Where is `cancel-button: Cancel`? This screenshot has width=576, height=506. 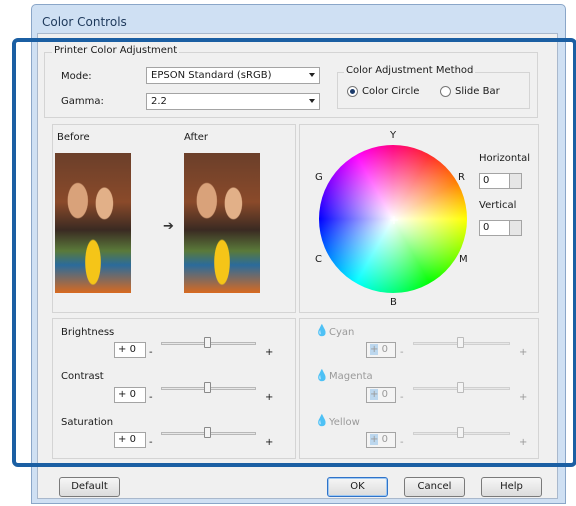
cancel-button: Cancel is located at coordinates (434, 487).